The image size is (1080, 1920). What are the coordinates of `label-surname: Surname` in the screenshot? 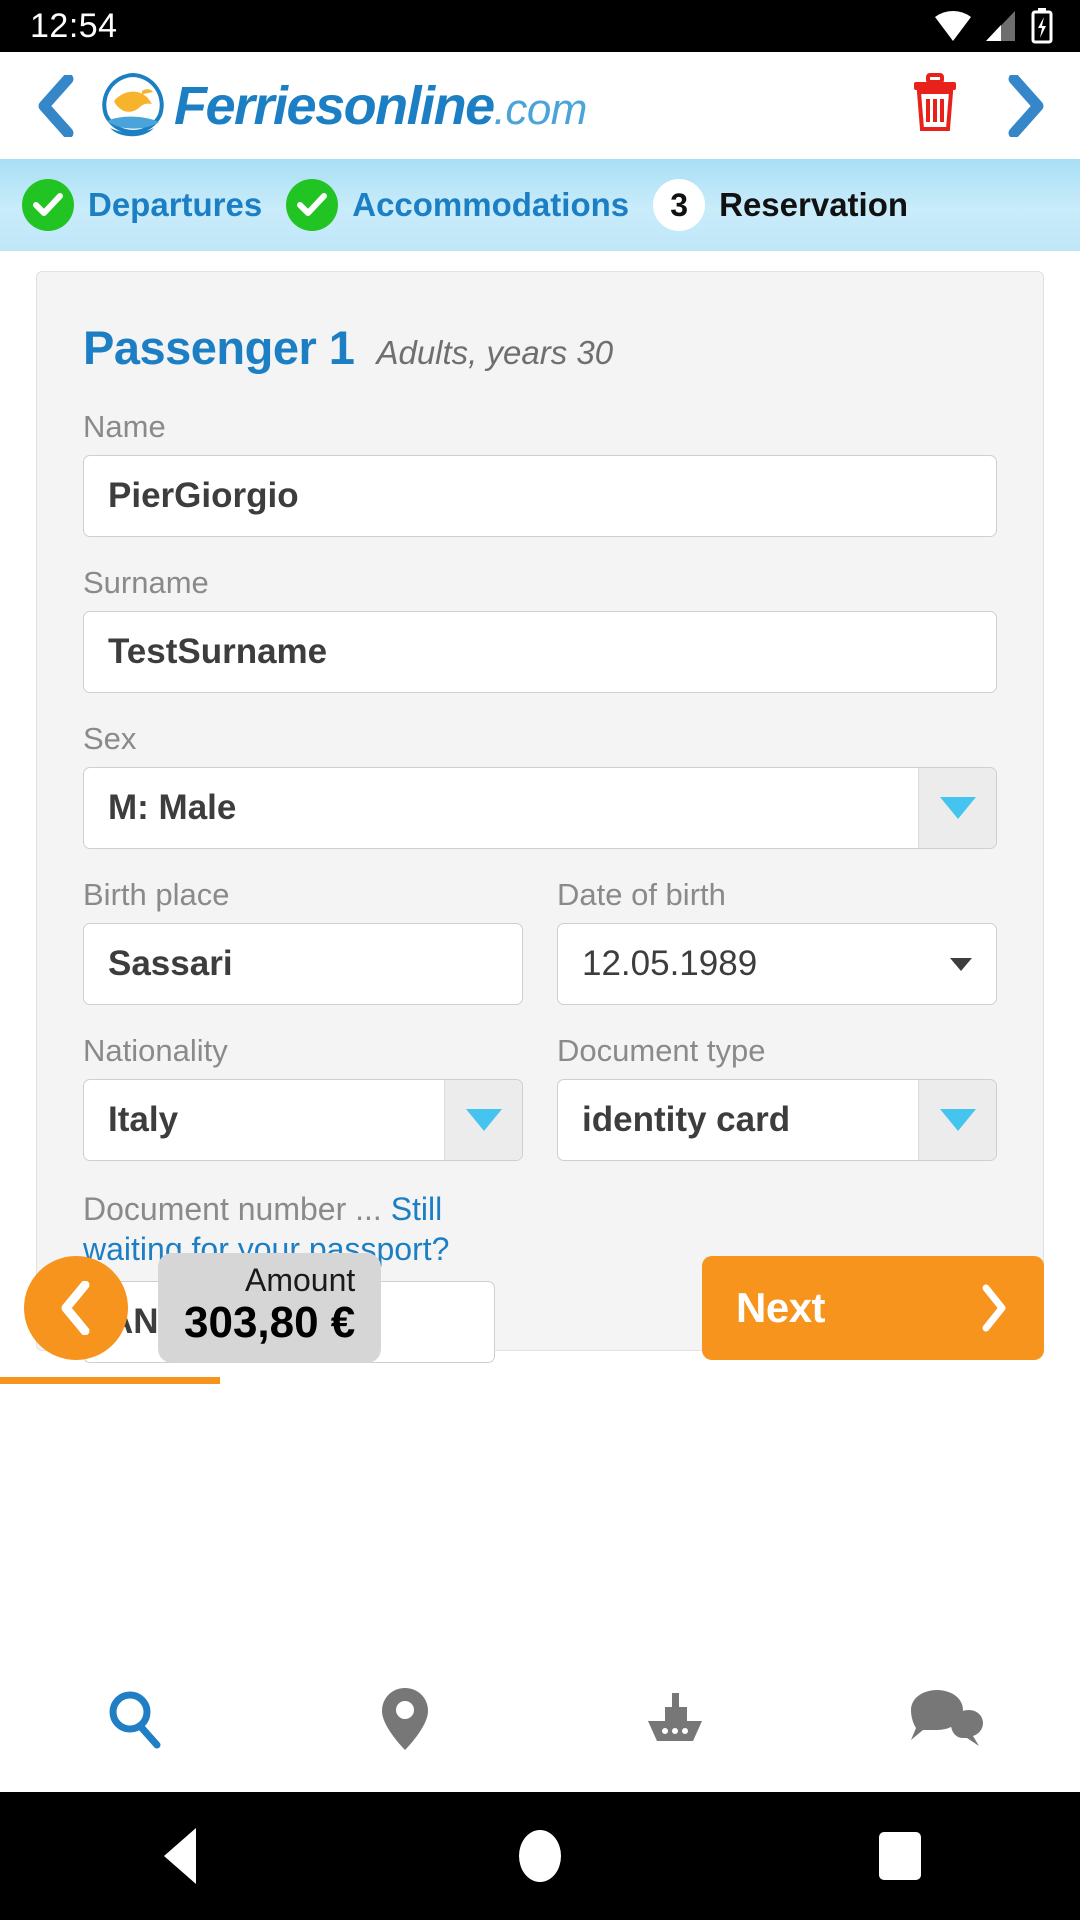 It's located at (146, 582).